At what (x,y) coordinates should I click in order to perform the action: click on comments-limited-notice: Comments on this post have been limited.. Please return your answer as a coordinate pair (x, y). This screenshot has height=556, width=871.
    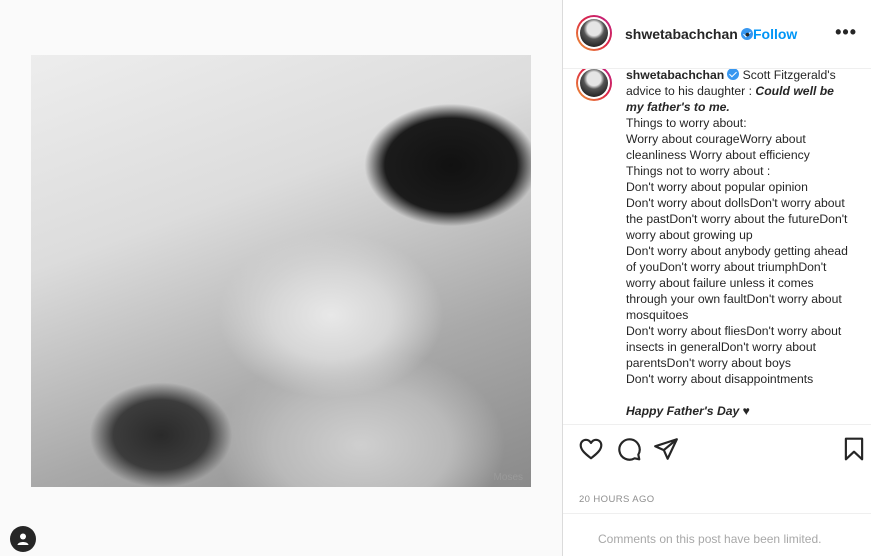
    Looking at the image, I should click on (717, 534).